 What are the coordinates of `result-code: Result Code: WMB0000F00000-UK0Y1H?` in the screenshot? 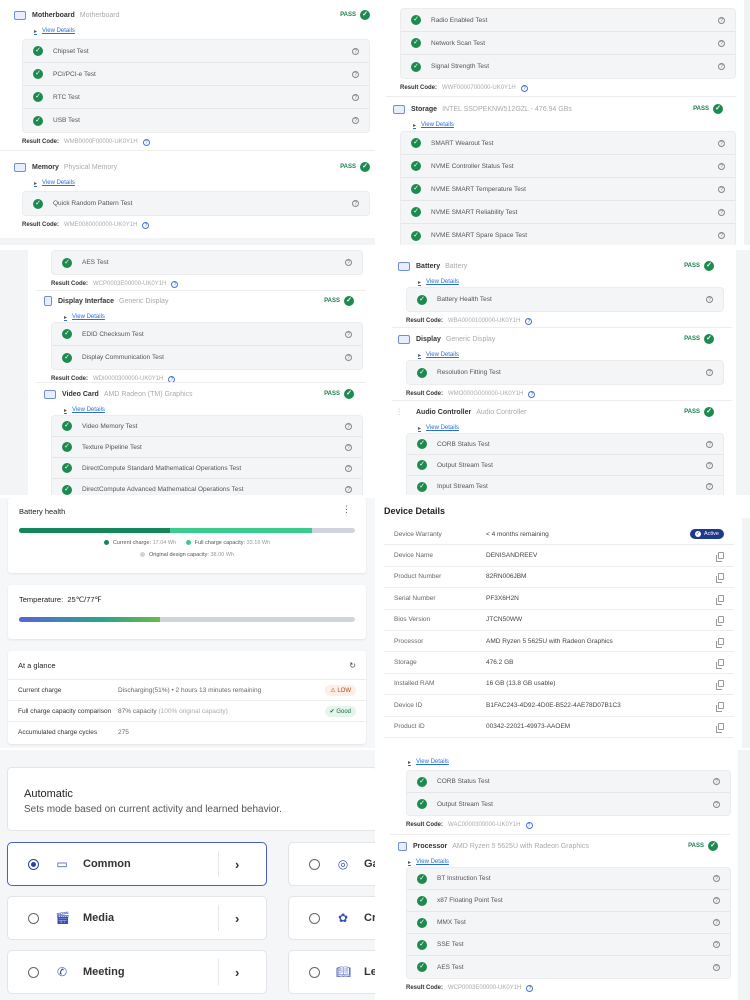 It's located at (196, 142).